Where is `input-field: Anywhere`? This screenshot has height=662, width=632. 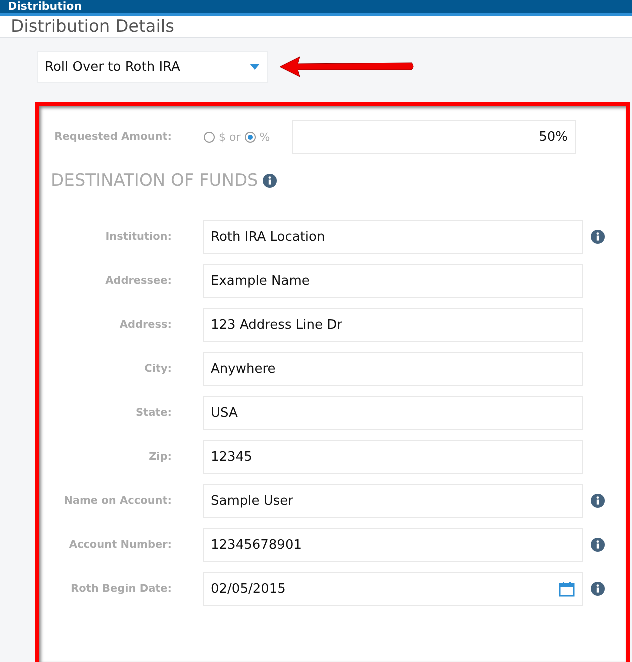 input-field: Anywhere is located at coordinates (393, 369).